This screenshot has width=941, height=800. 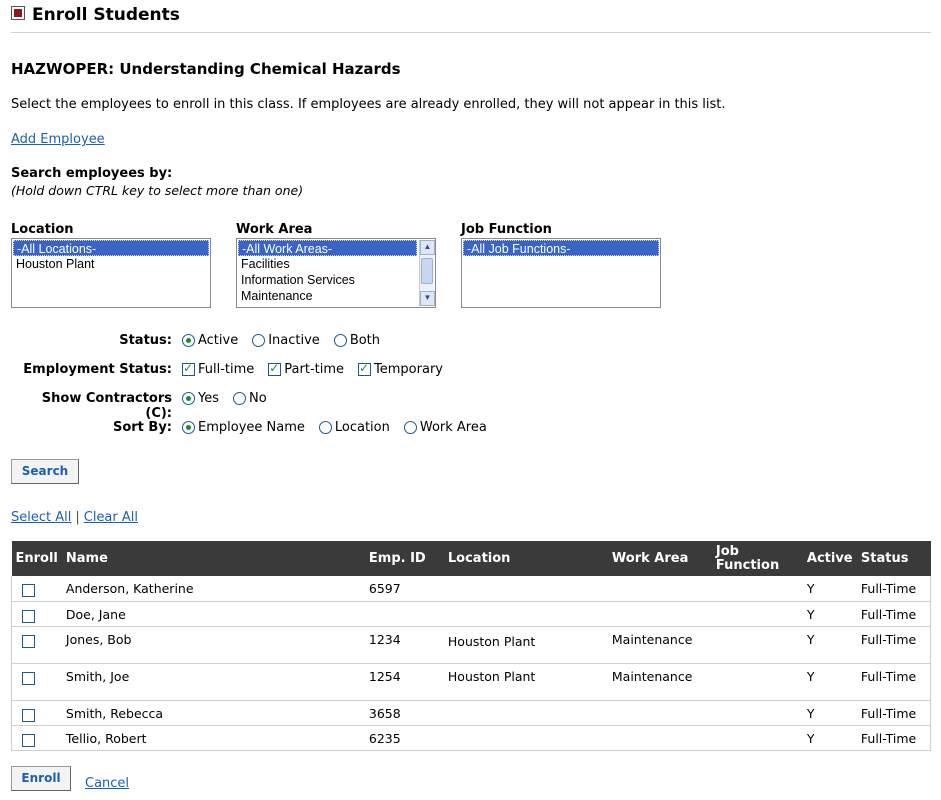 I want to click on work-area-scrollbar: ▲ ▼, so click(x=427, y=273).